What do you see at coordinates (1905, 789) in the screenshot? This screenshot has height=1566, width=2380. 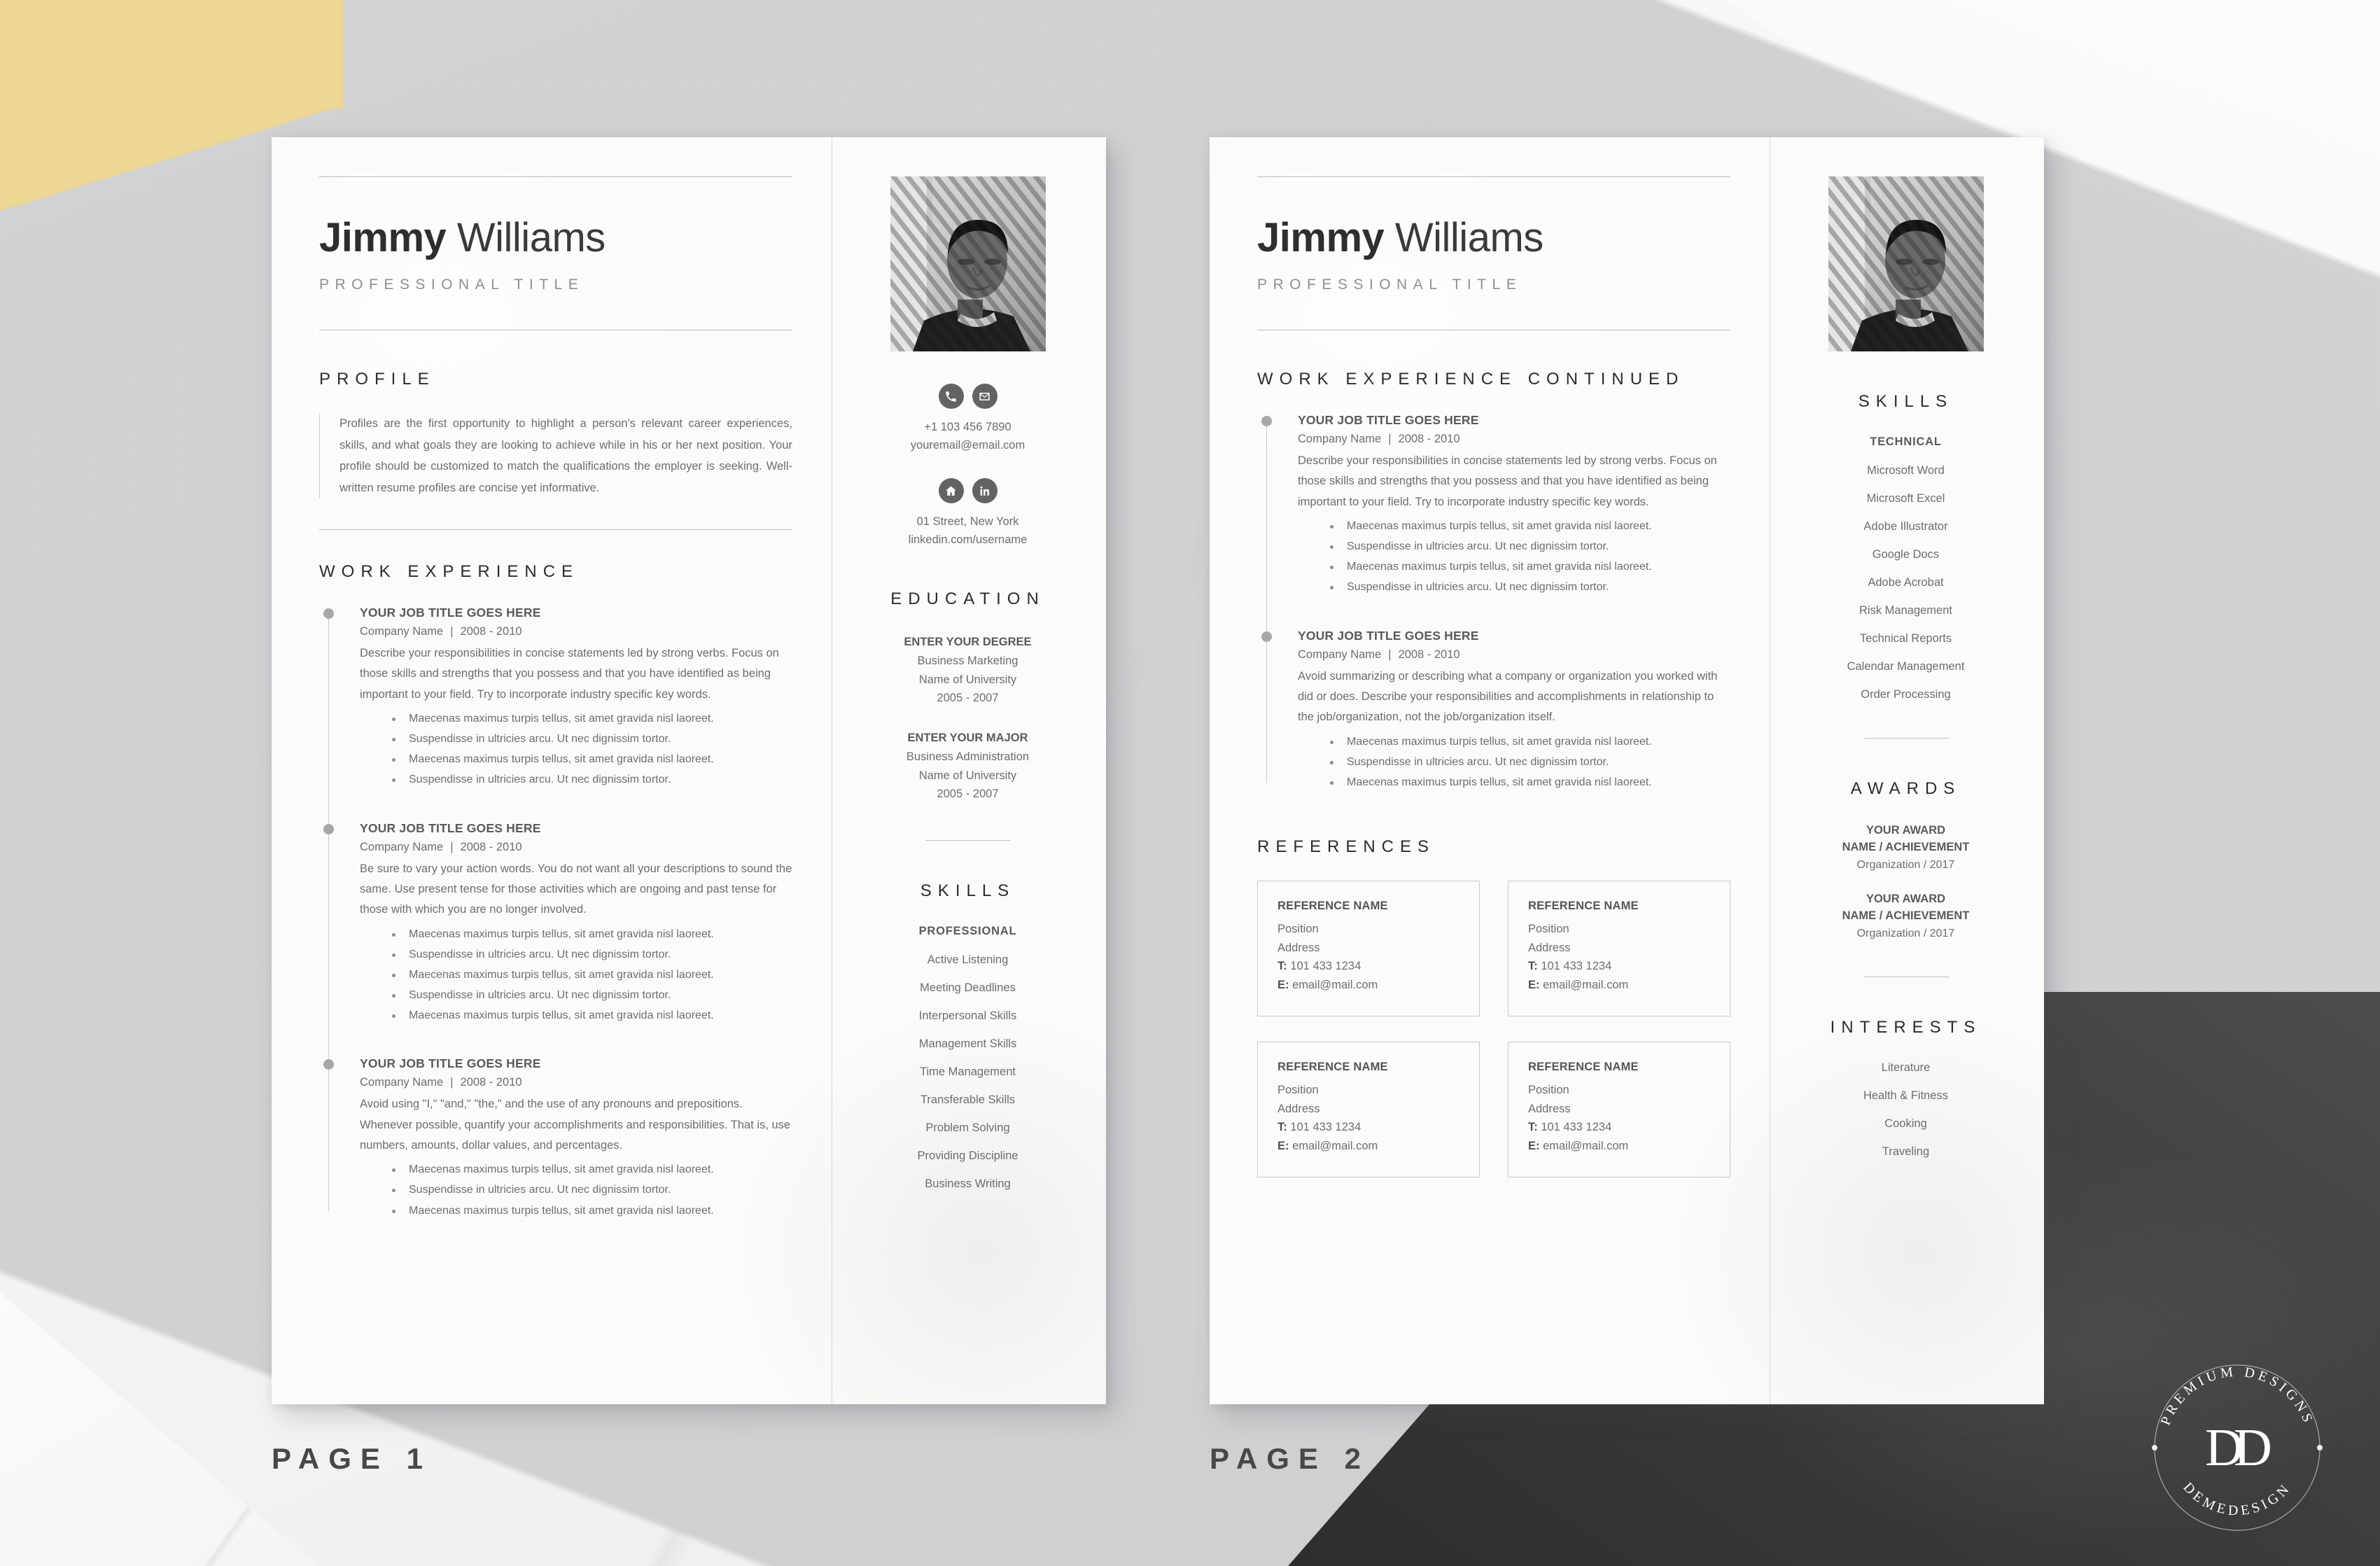 I see `section-title-awards: AWARDS` at bounding box center [1905, 789].